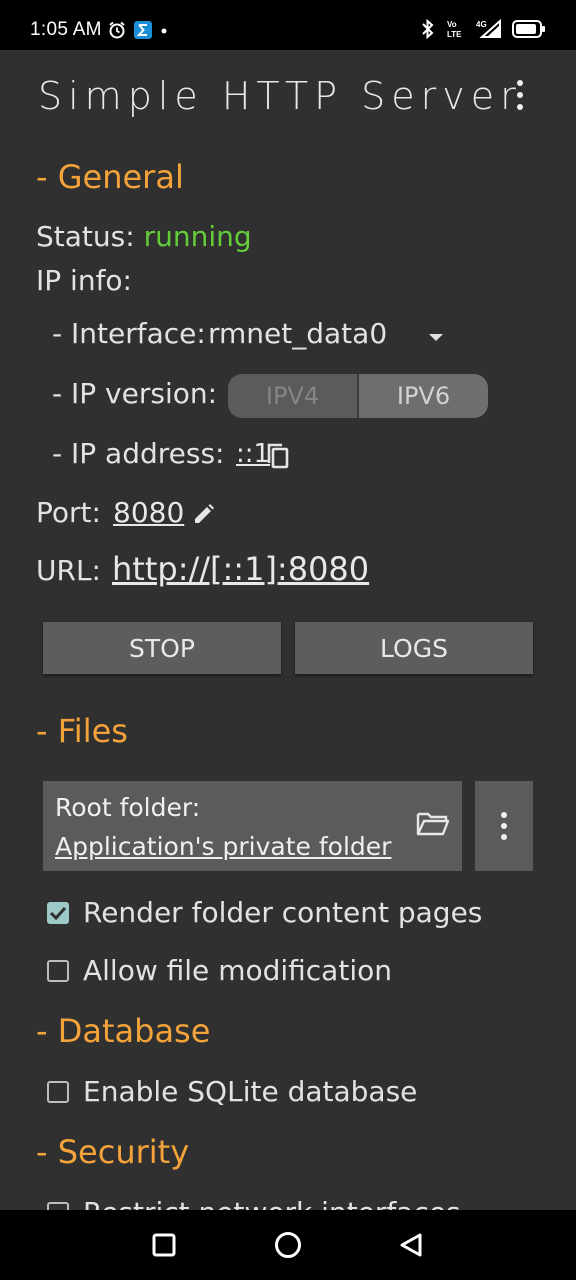 This screenshot has width=576, height=1280. Describe the element at coordinates (433, 824) in the screenshot. I see `folder-open-icon` at that location.